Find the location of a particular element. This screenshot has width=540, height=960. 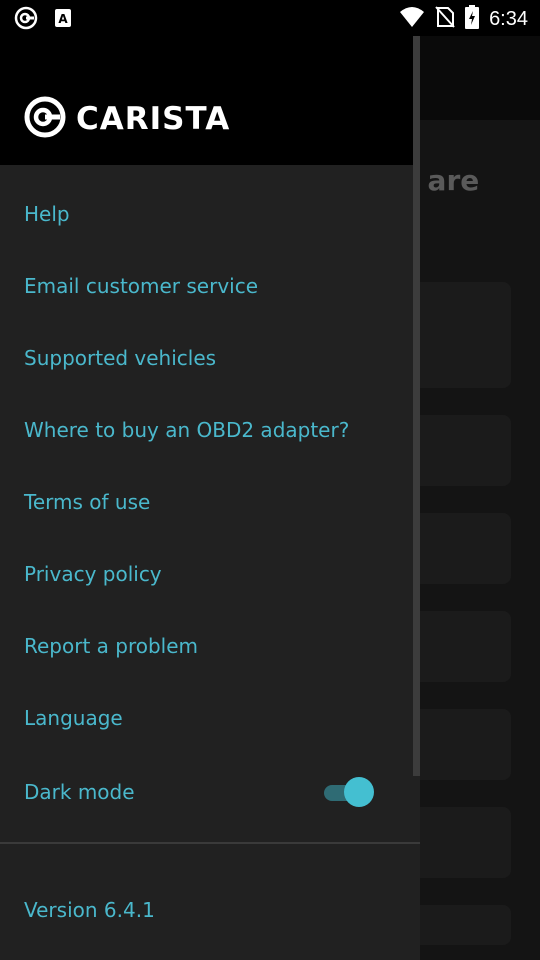

drawer-divider is located at coordinates (210, 843).